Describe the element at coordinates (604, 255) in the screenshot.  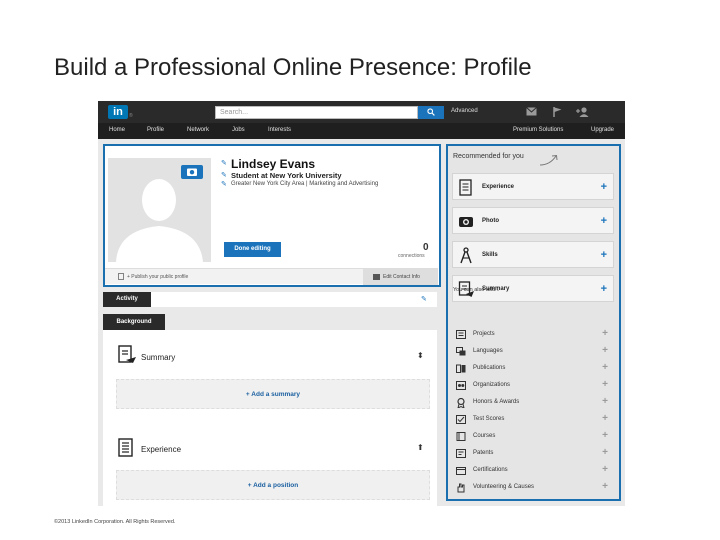
I see `add-skills-plus-icon: +` at that location.